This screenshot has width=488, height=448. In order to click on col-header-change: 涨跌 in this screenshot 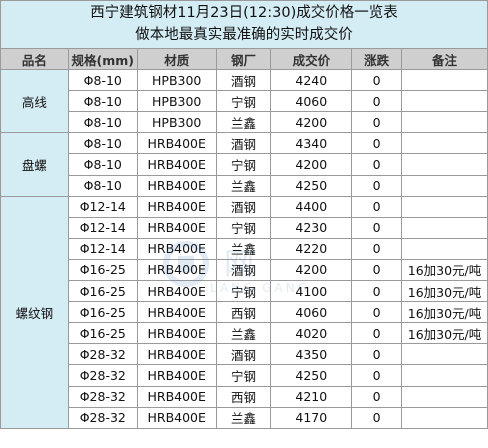, I will do `click(377, 59)`.